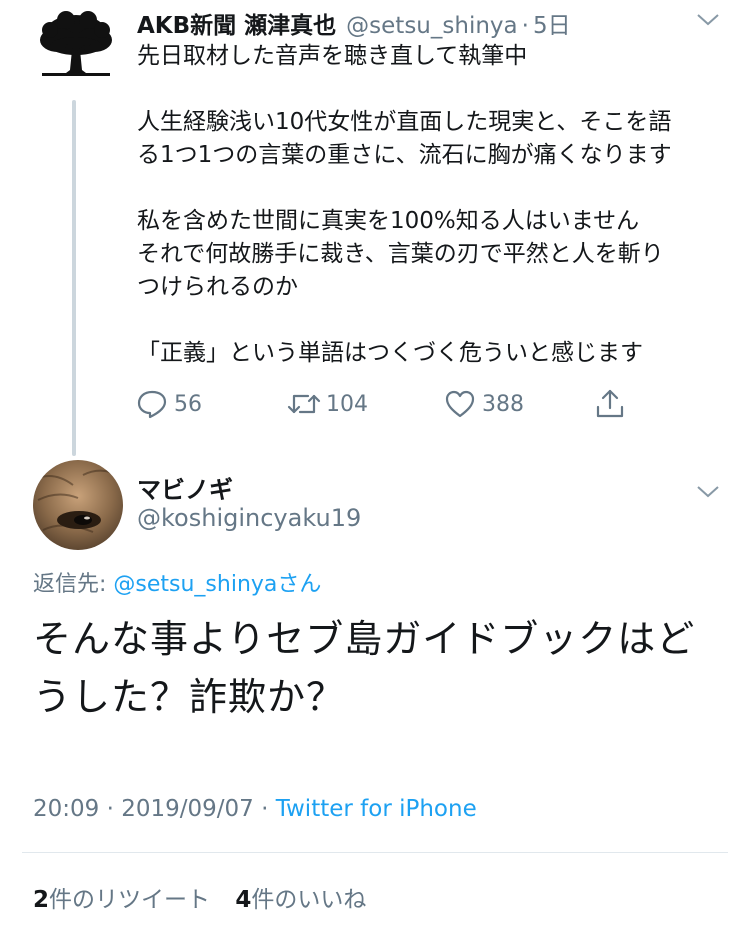 The width and height of the screenshot is (750, 928). Describe the element at coordinates (332, 56) in the screenshot. I see `parent-paragraph: 先日取材した音声を聴き直して執筆中` at that location.